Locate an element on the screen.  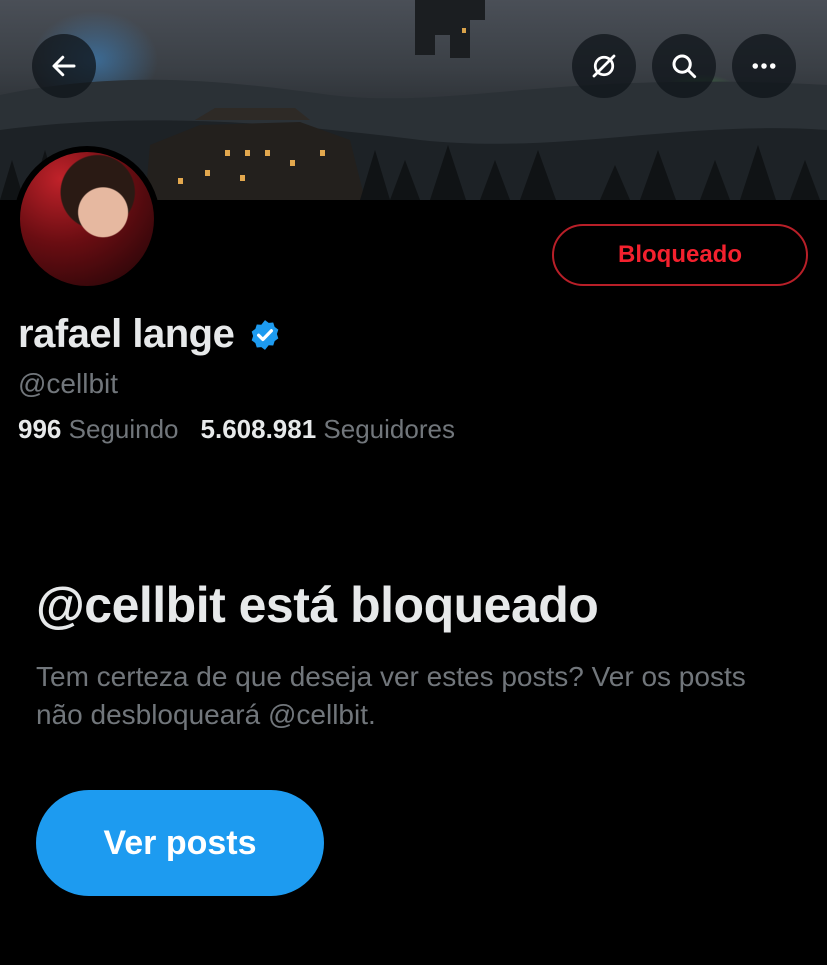
search-button is located at coordinates (684, 66).